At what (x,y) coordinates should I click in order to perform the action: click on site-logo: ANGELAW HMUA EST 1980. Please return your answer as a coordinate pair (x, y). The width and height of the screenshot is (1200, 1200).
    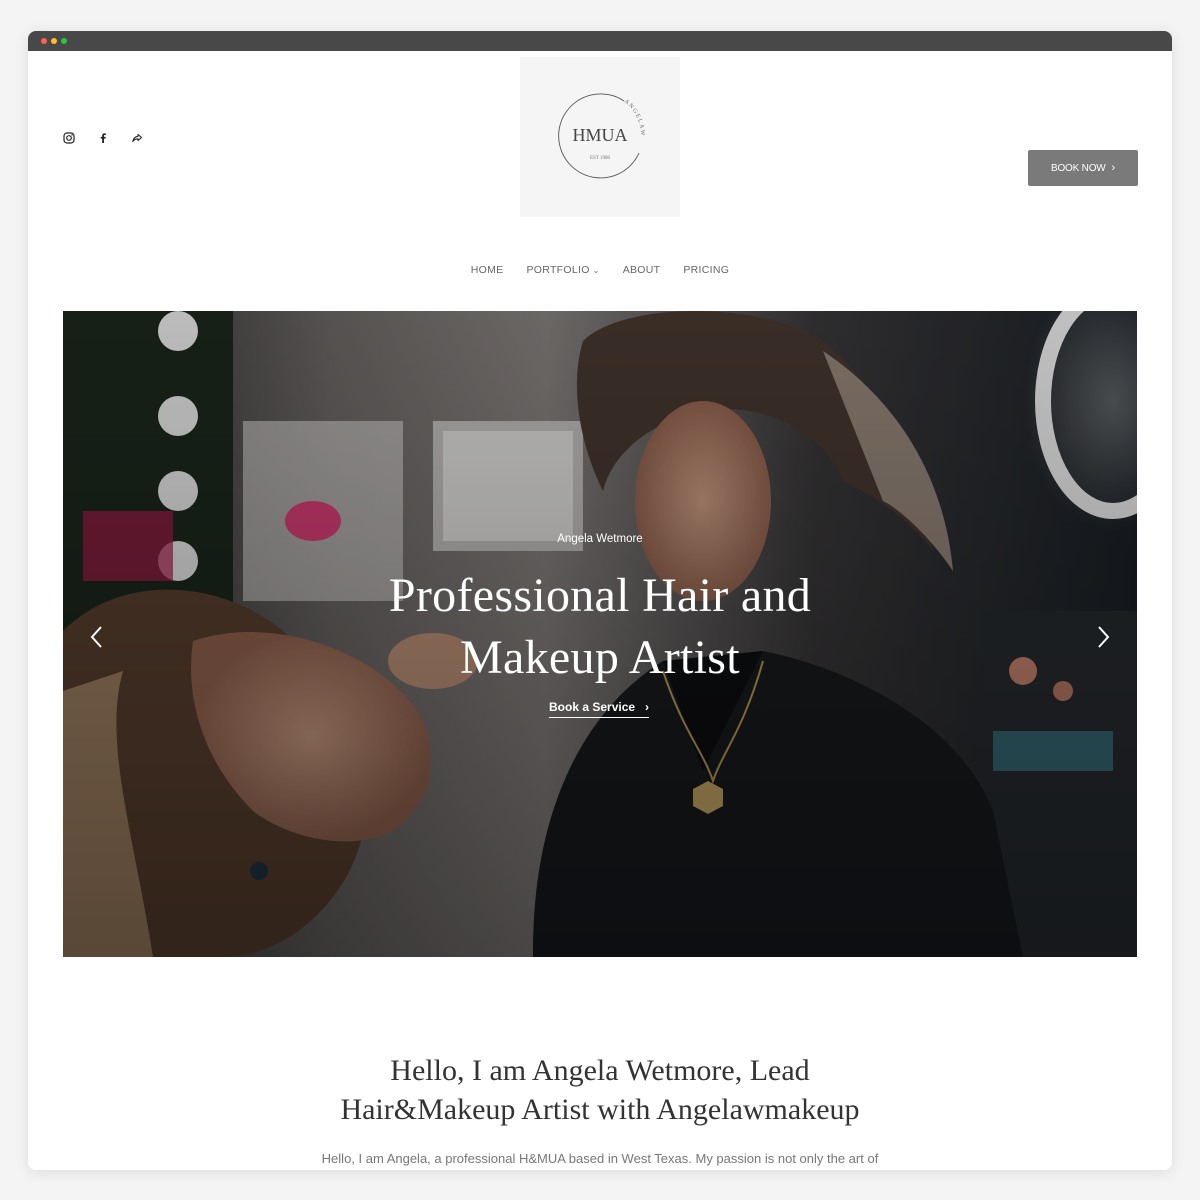
    Looking at the image, I should click on (600, 137).